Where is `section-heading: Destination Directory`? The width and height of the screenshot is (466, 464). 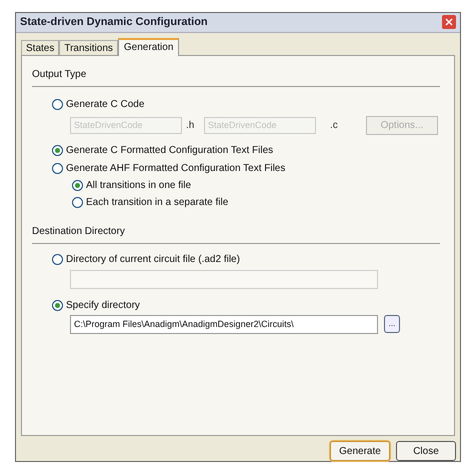
section-heading: Destination Directory is located at coordinates (79, 231).